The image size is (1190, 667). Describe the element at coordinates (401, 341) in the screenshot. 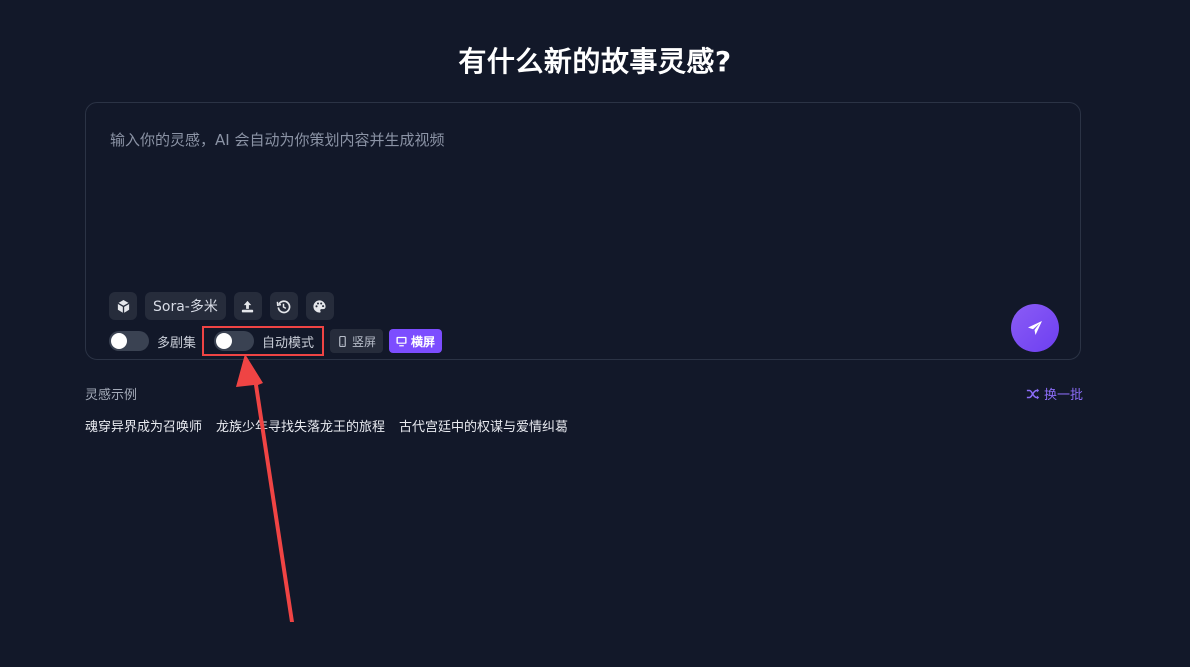

I see `monitor-icon` at that location.